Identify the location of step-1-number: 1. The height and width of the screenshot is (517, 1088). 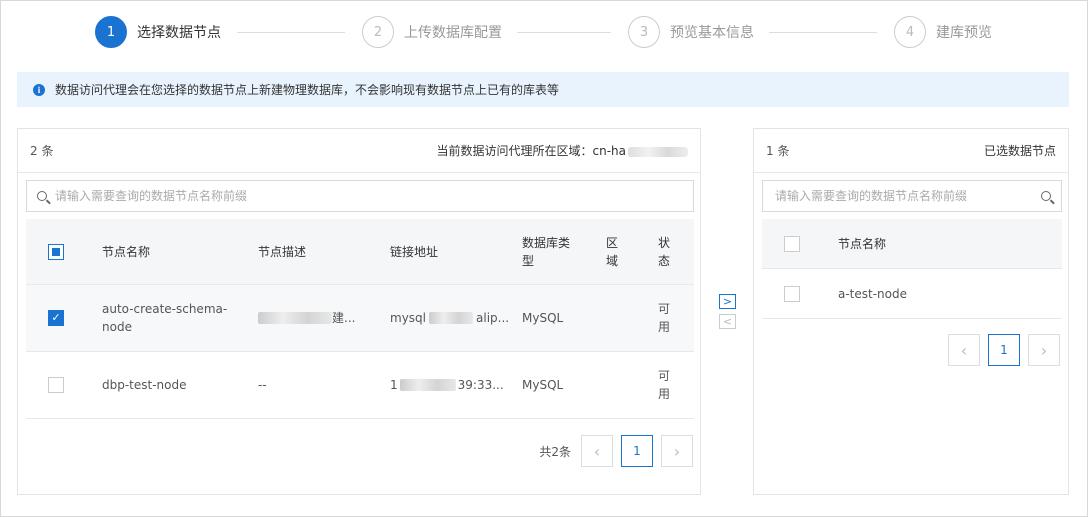
(111, 32).